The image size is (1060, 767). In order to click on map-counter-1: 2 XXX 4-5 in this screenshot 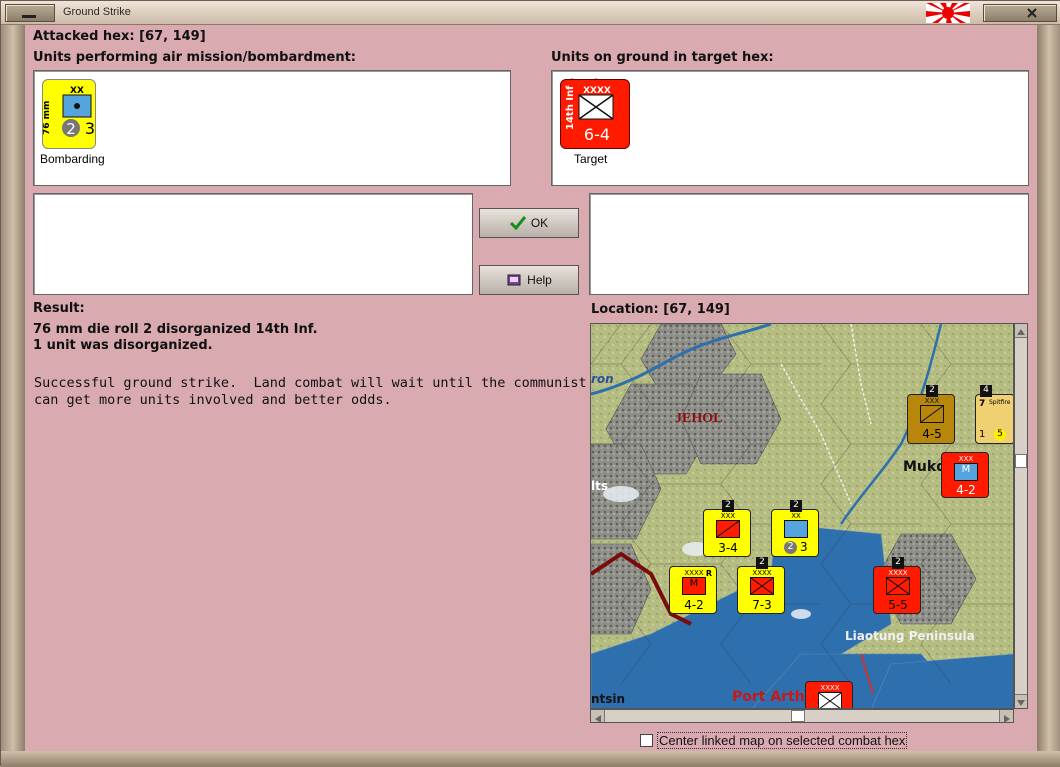, I will do `click(931, 414)`.